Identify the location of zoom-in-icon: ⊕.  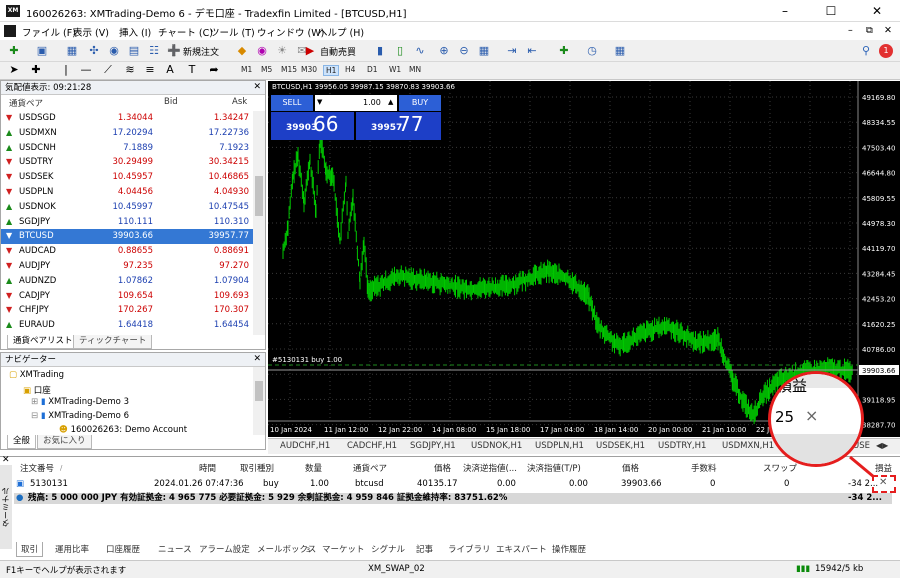
(444, 50).